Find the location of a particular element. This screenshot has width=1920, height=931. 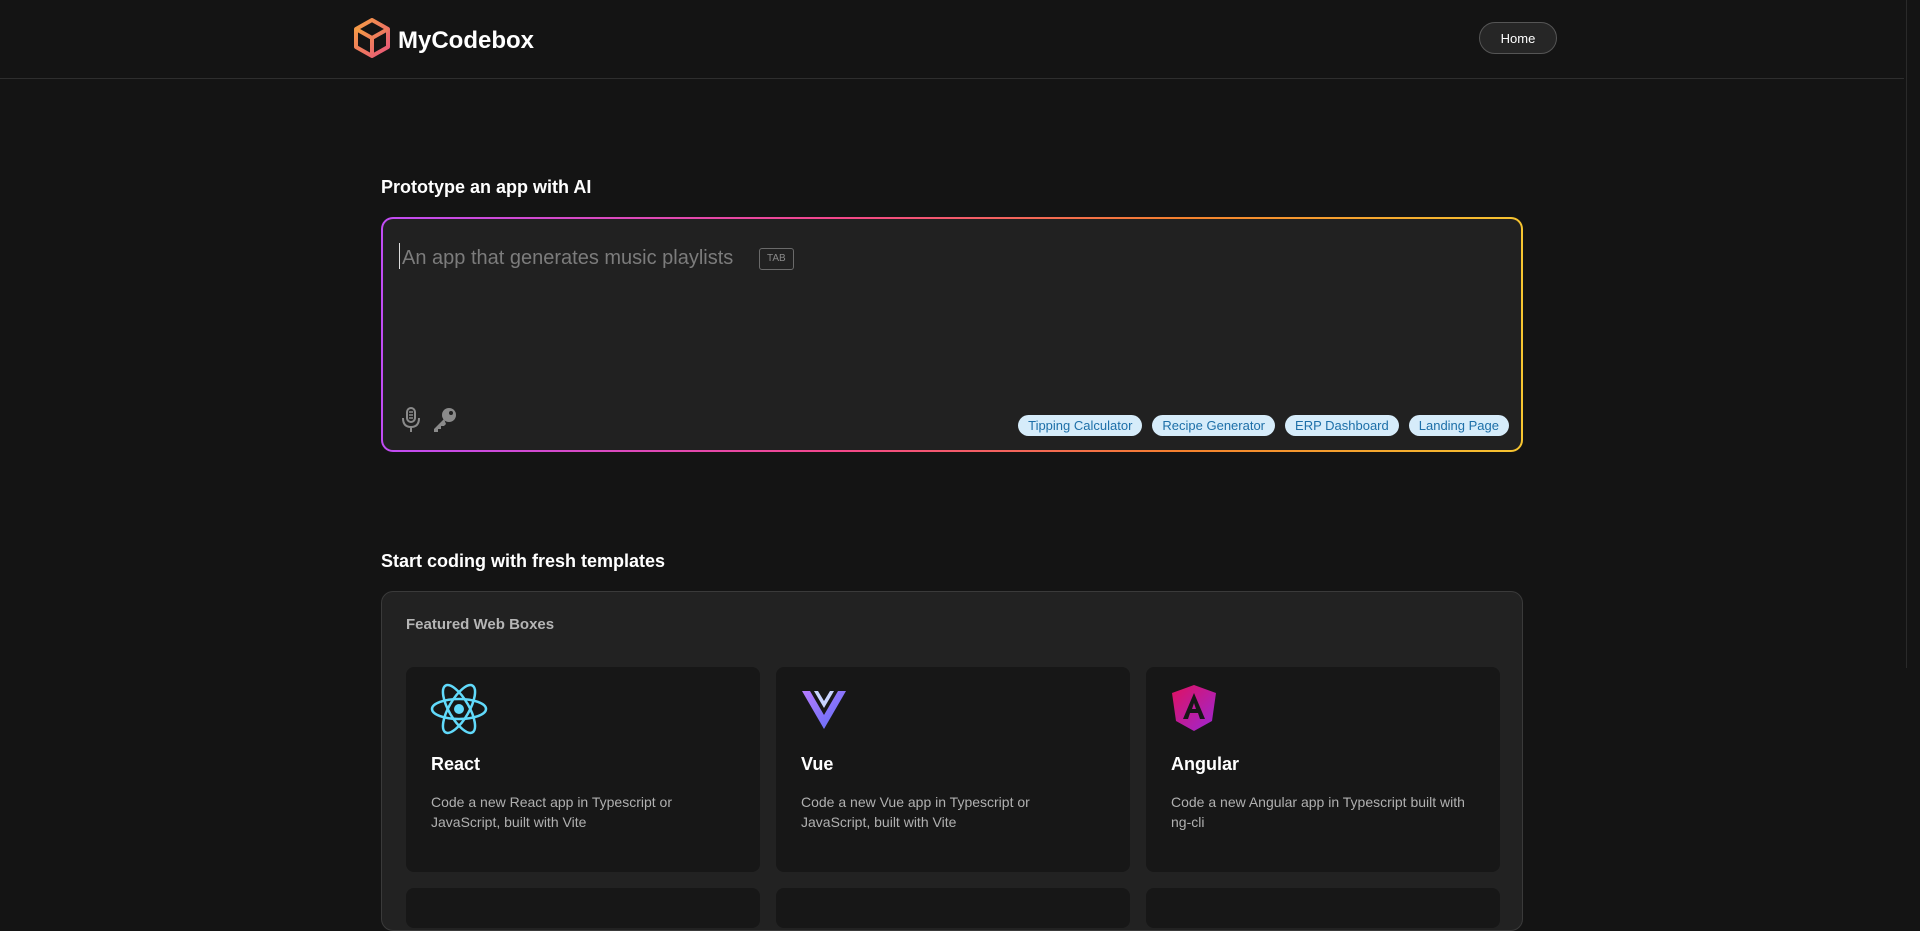

brand-logo: MyCodebox is located at coordinates (444, 40).